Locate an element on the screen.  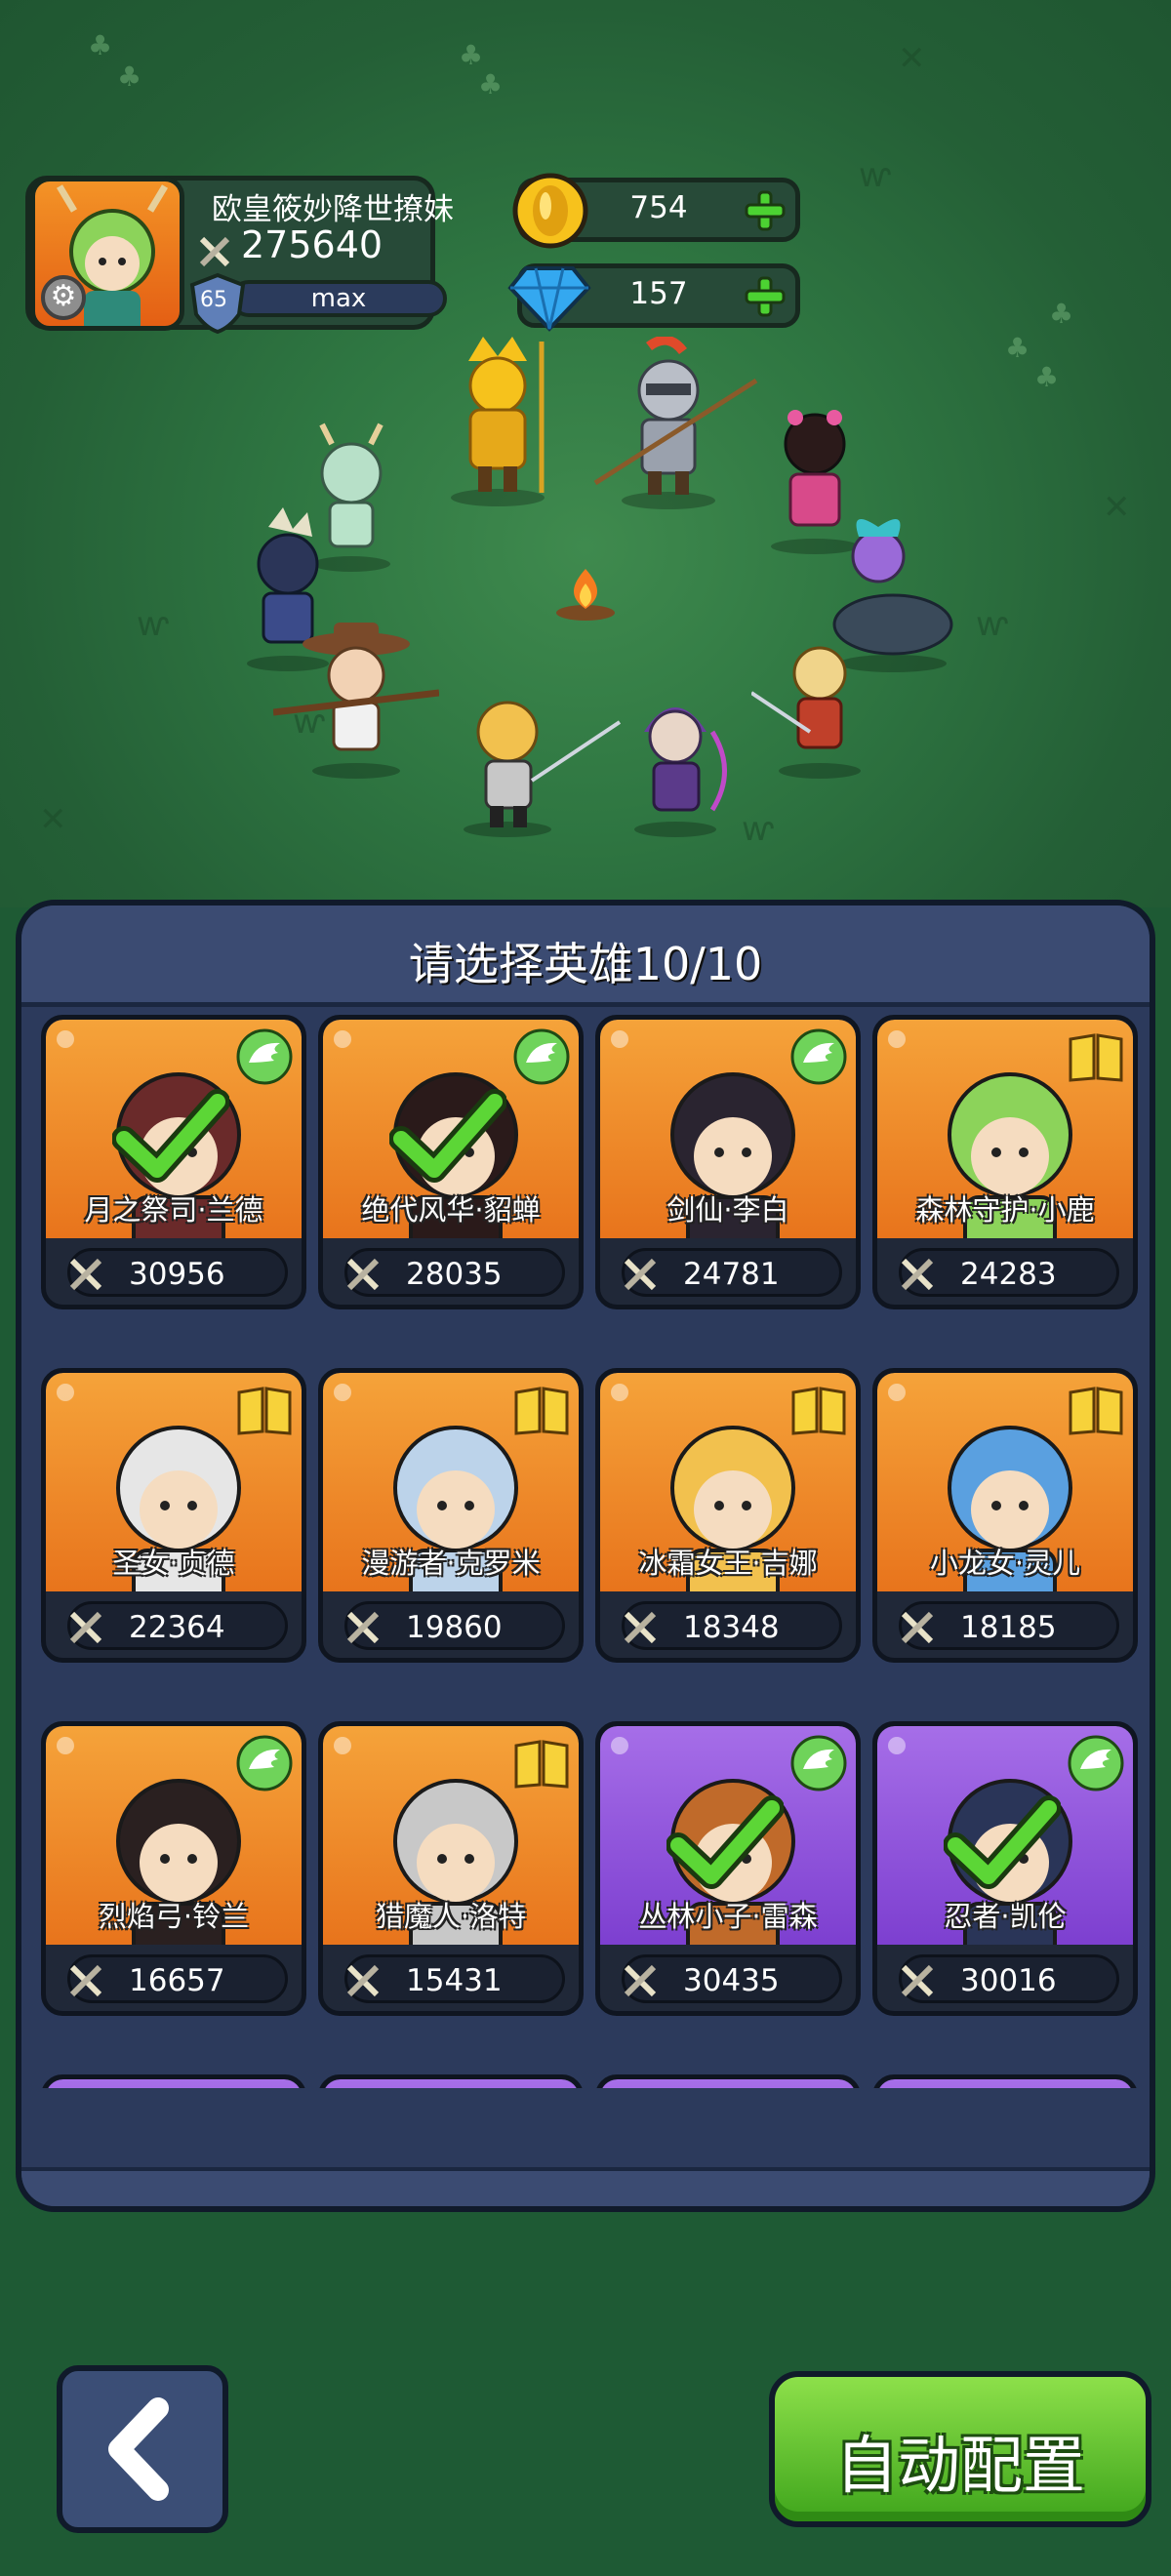
hero-card: 漫游者·克罗米 19860 is located at coordinates (451, 1515).